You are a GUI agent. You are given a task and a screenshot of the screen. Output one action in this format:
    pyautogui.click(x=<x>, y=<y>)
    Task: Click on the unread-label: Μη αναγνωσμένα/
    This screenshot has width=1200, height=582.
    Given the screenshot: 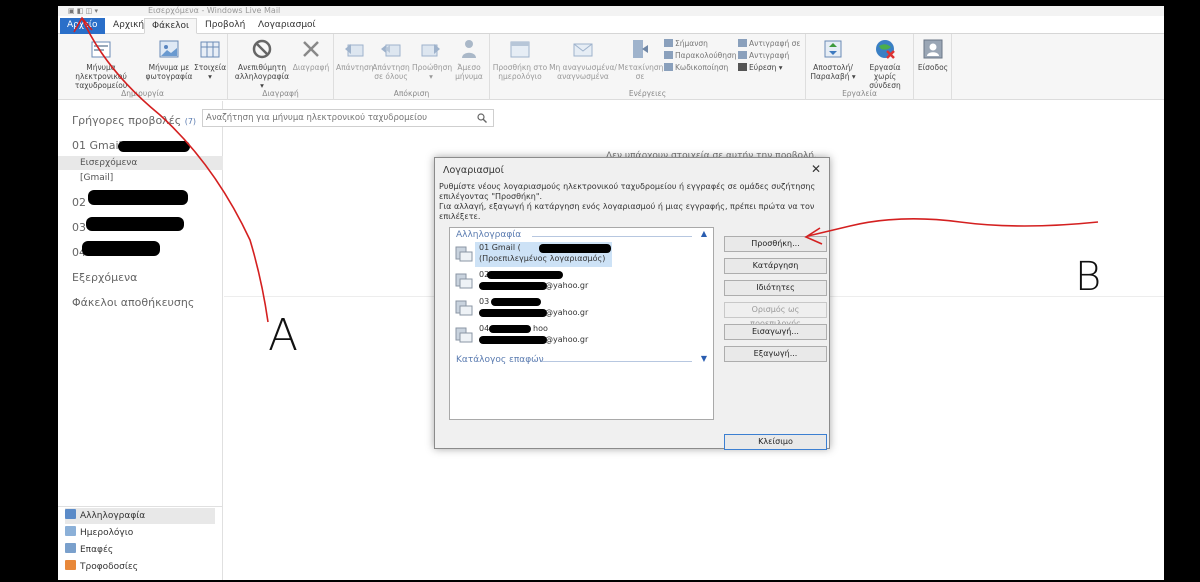 What is the action you would take?
    pyautogui.click(x=583, y=67)
    